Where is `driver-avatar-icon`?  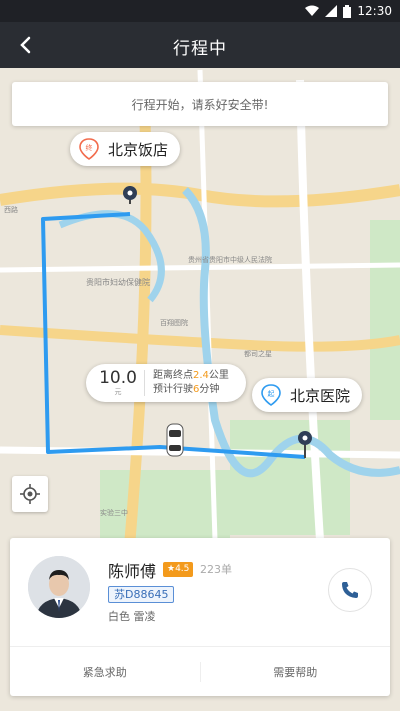
driver-avatar-icon is located at coordinates (59, 587).